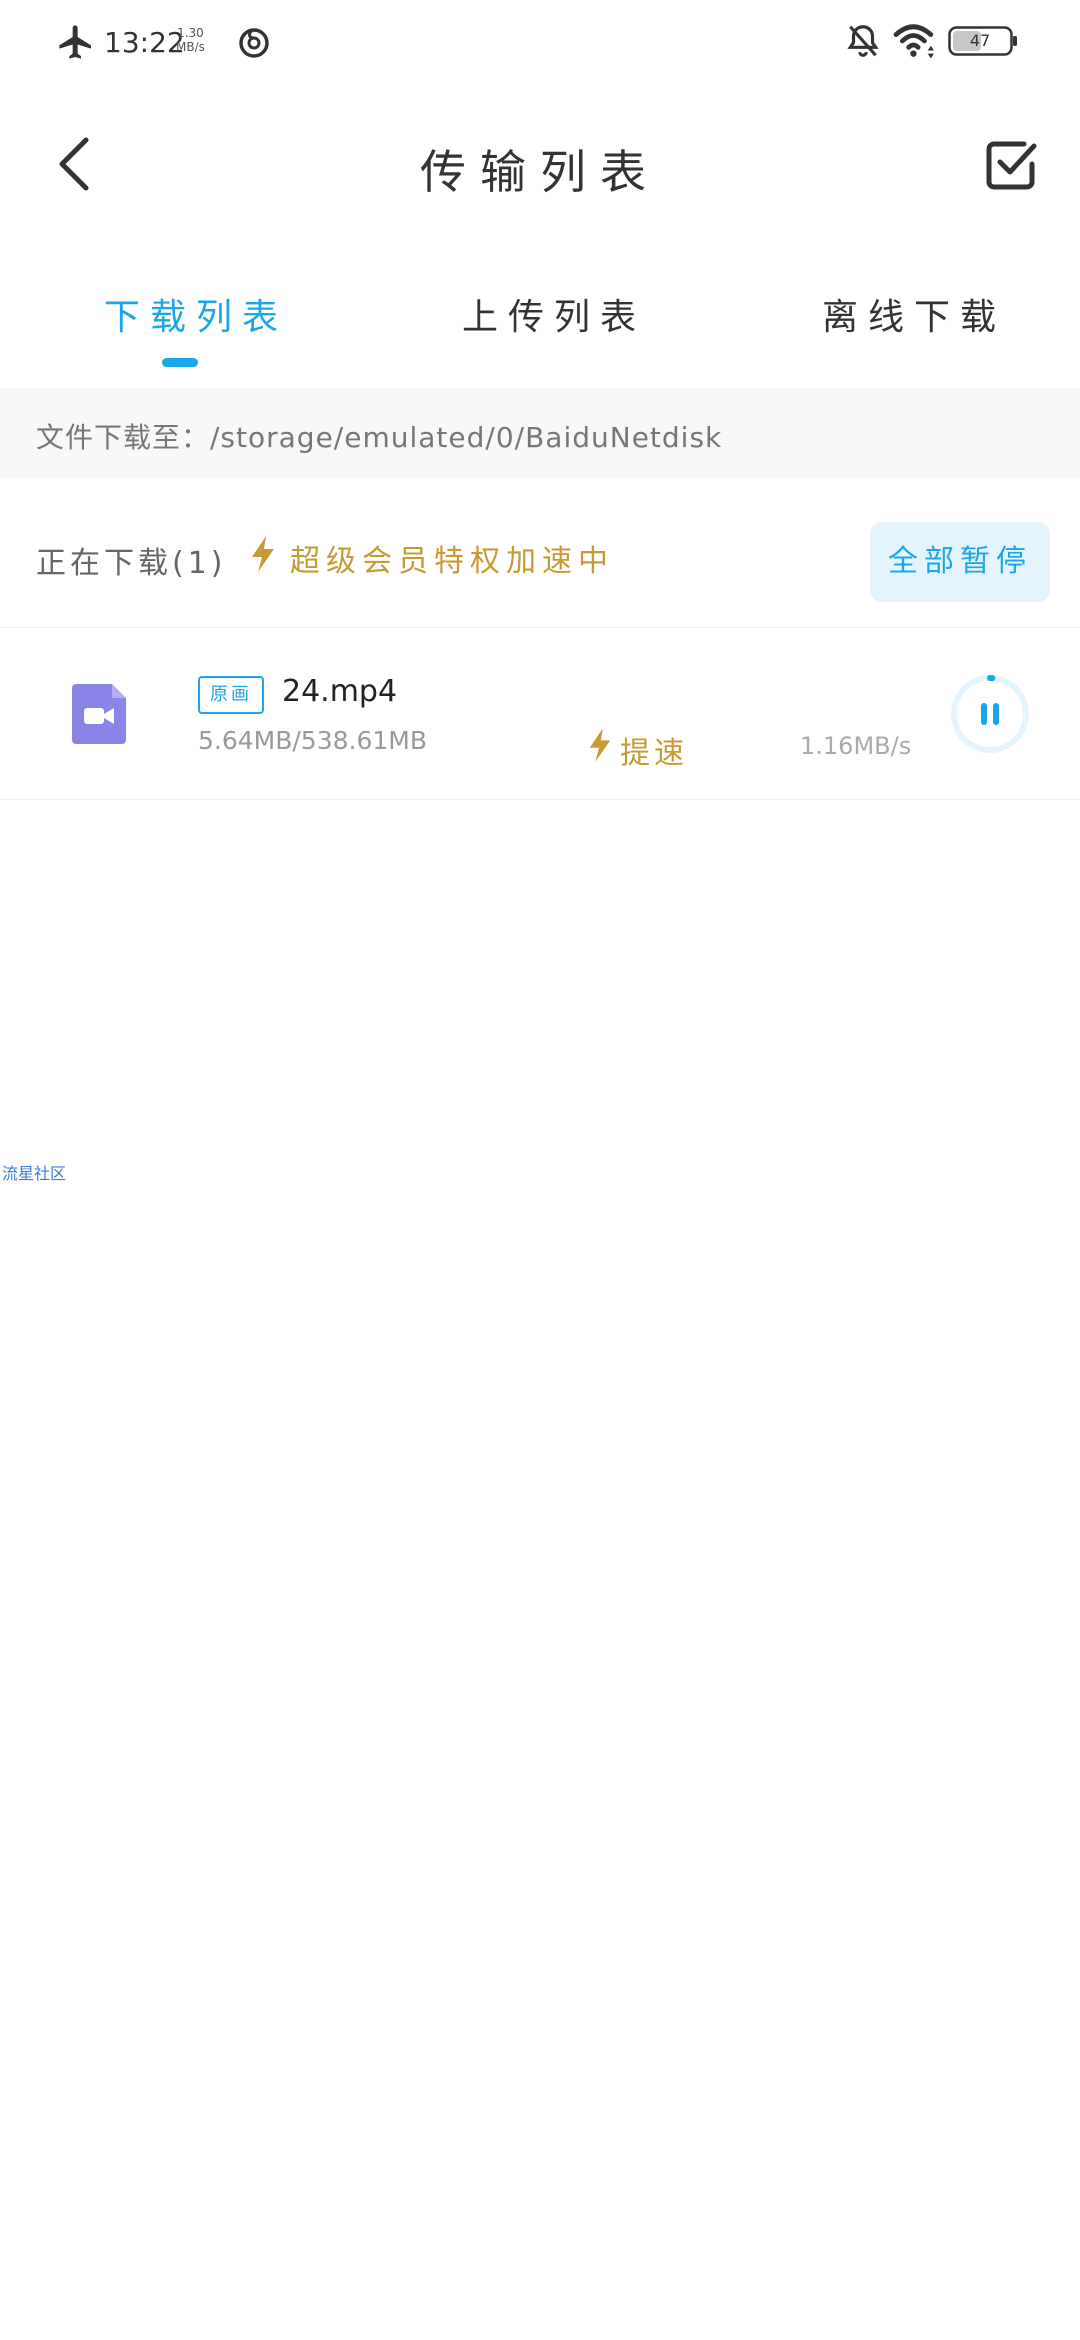  Describe the element at coordinates (231, 695) in the screenshot. I see `quality-badge: 原画` at that location.